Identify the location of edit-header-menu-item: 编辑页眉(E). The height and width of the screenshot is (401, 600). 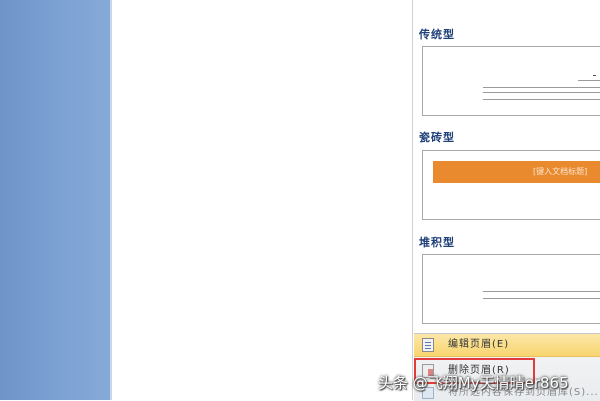
(507, 345).